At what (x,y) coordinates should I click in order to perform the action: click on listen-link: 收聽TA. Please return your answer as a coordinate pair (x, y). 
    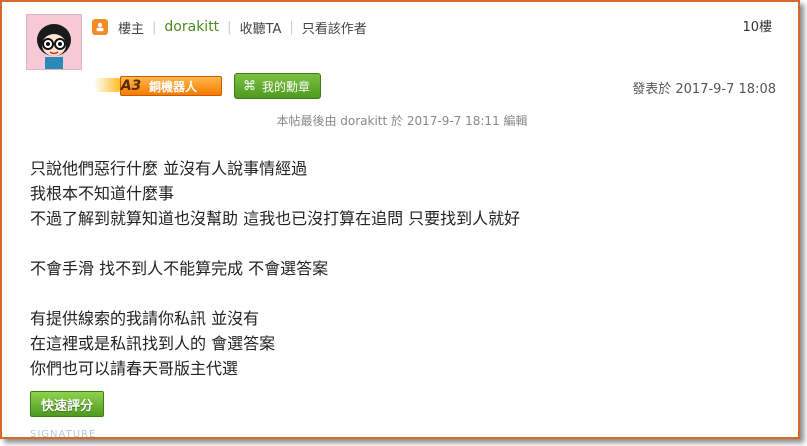
    Looking at the image, I should click on (261, 27).